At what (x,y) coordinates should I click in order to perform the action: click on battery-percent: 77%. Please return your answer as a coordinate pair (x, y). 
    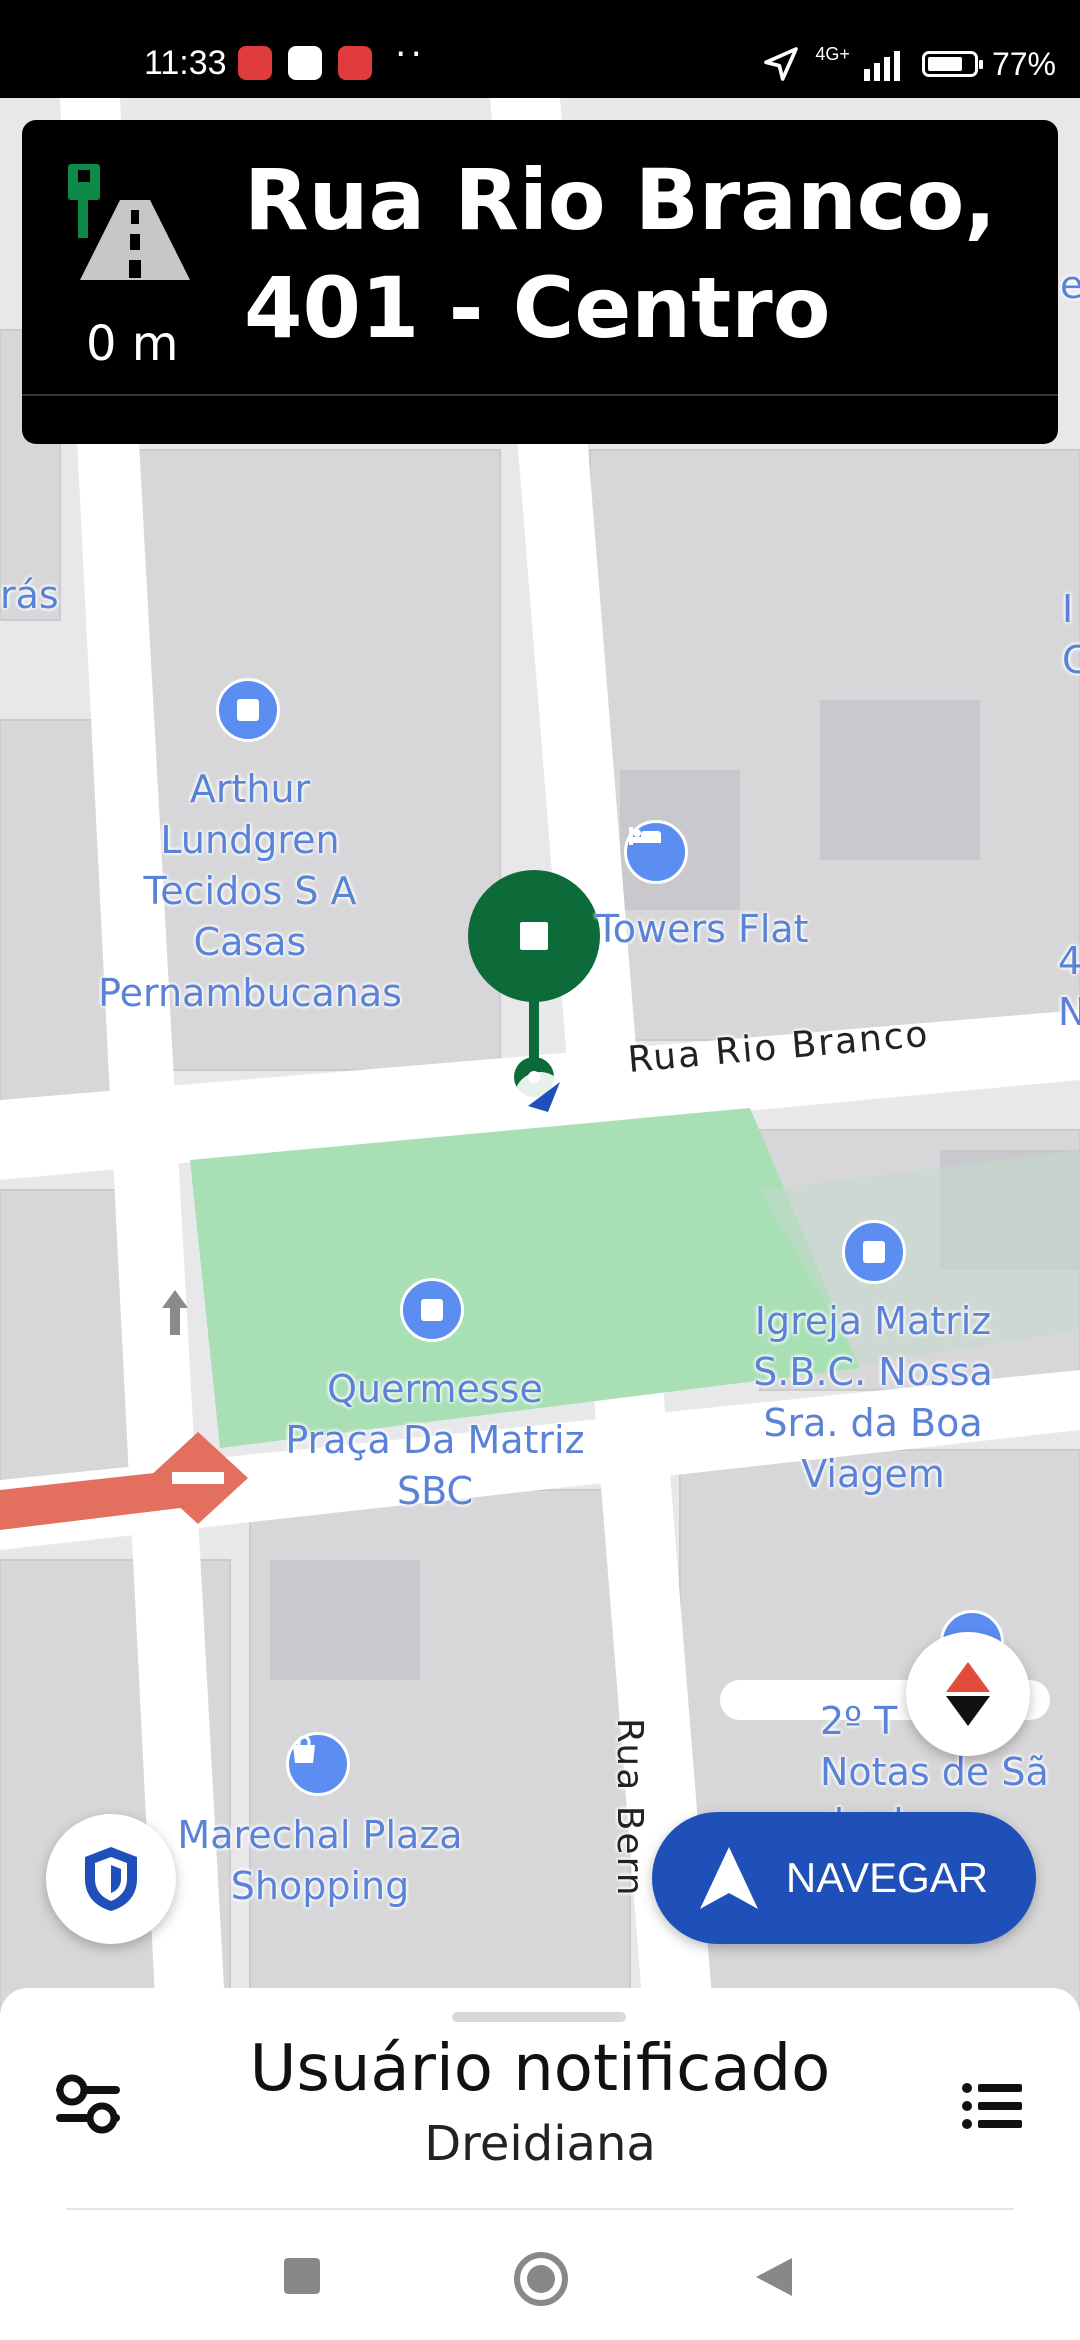
    Looking at the image, I should click on (1023, 63).